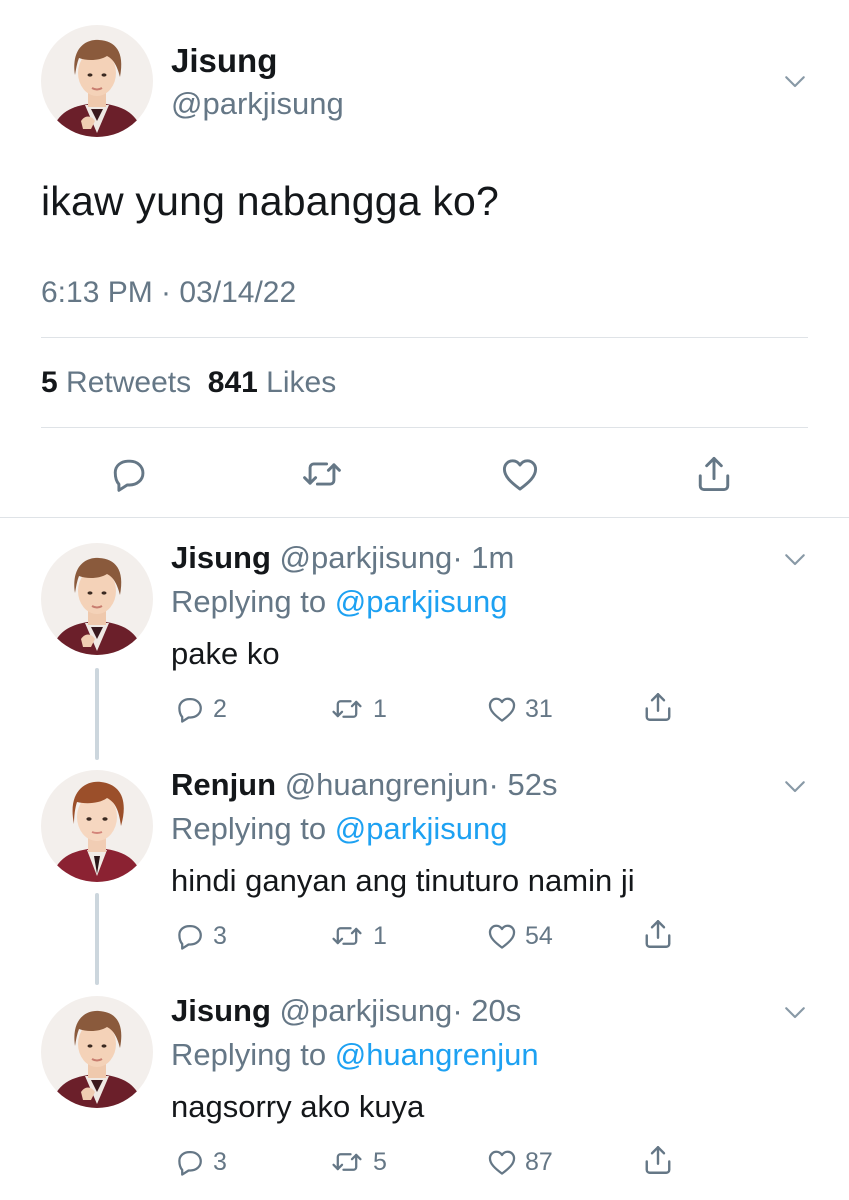 The width and height of the screenshot is (849, 1200). I want to click on tweet-timestamp: 6:13 PM · 03/14/22, so click(169, 292).